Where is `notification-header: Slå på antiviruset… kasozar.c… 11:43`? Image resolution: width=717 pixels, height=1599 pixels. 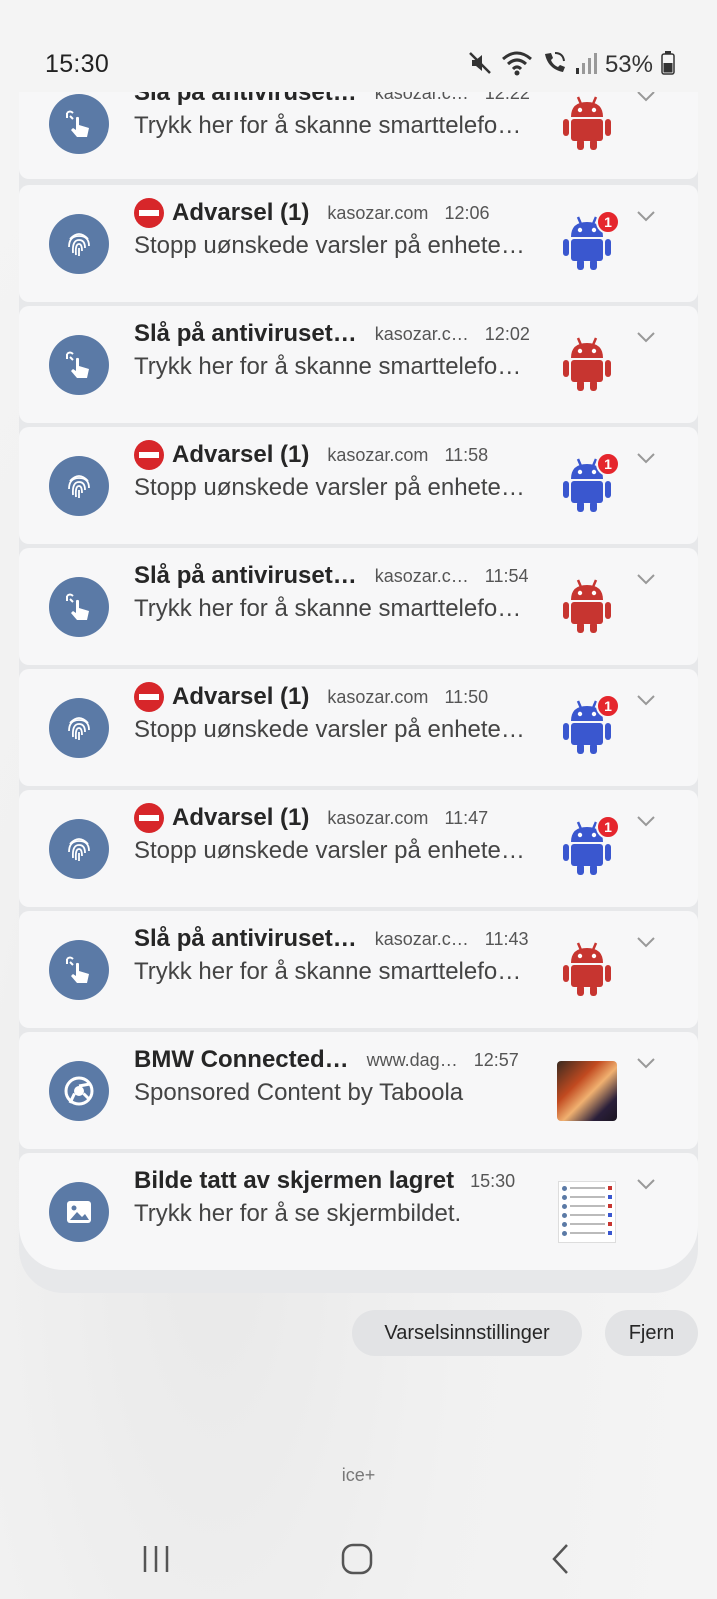
notification-header: Slå på antiviruset… kasozar.c… 11:43 is located at coordinates (331, 939).